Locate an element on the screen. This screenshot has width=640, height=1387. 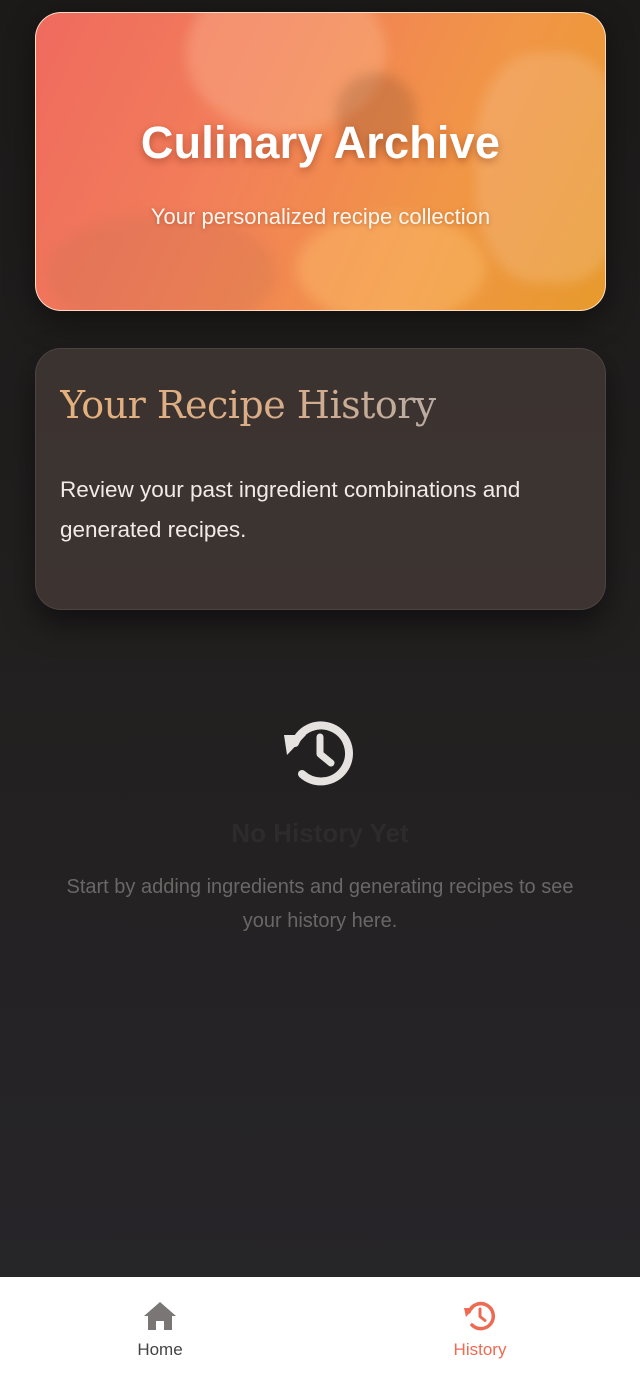
page-title: Your Recipe History is located at coordinates (248, 405).